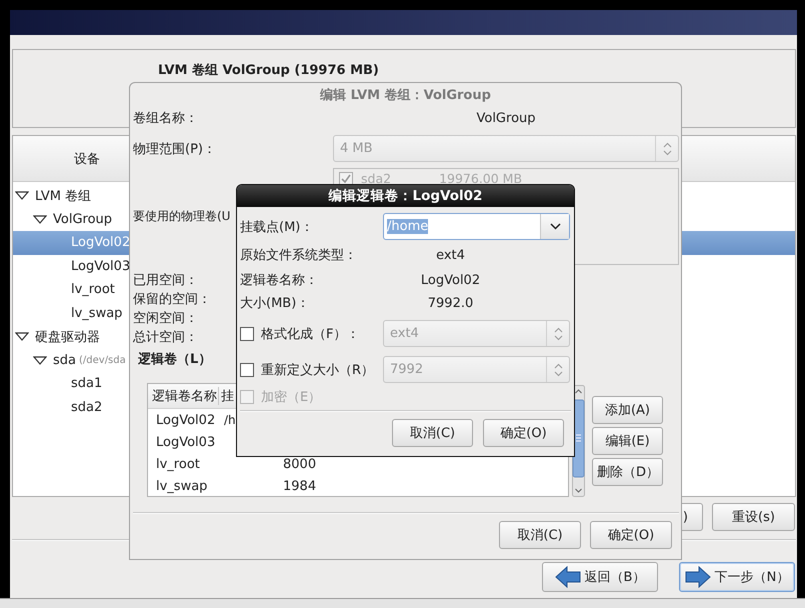  What do you see at coordinates (165, 281) in the screenshot?
I see `field-label: 已用空间：` at bounding box center [165, 281].